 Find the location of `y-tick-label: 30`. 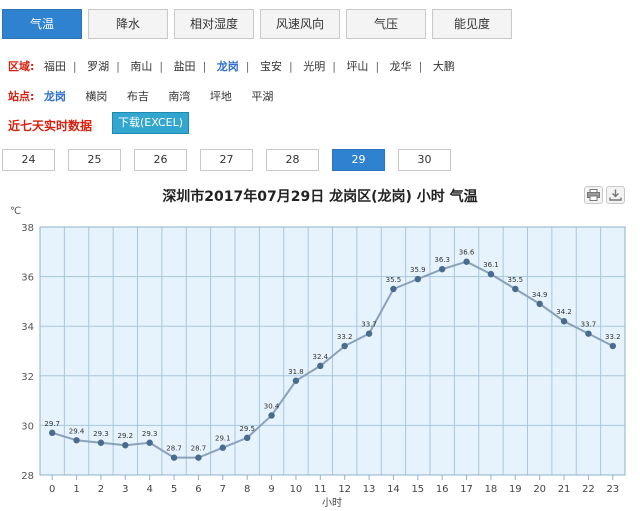

y-tick-label: 30 is located at coordinates (27, 426).